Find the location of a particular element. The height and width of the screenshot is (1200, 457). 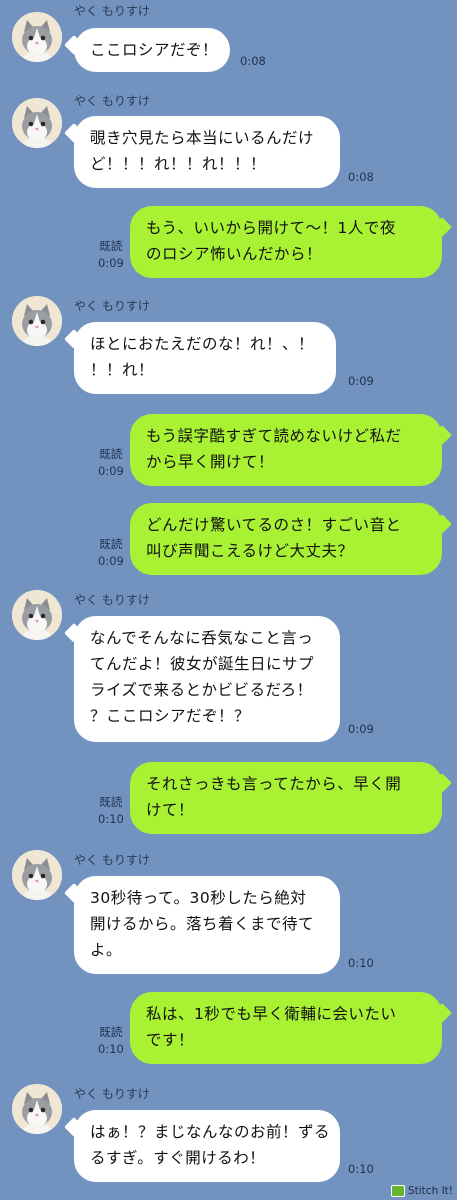

message-text: それさっきも言ってたから、早く開 is located at coordinates (274, 784).